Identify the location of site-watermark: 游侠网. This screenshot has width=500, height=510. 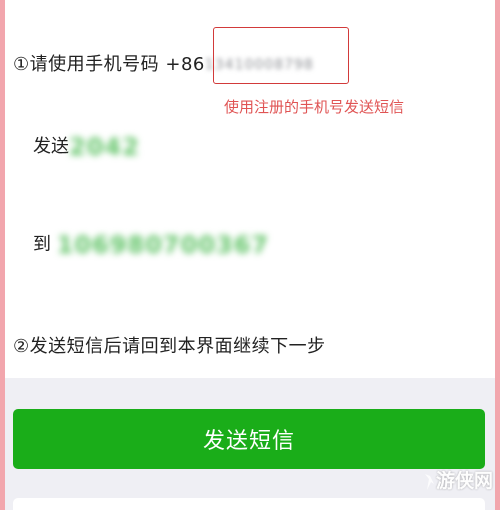
(457, 479).